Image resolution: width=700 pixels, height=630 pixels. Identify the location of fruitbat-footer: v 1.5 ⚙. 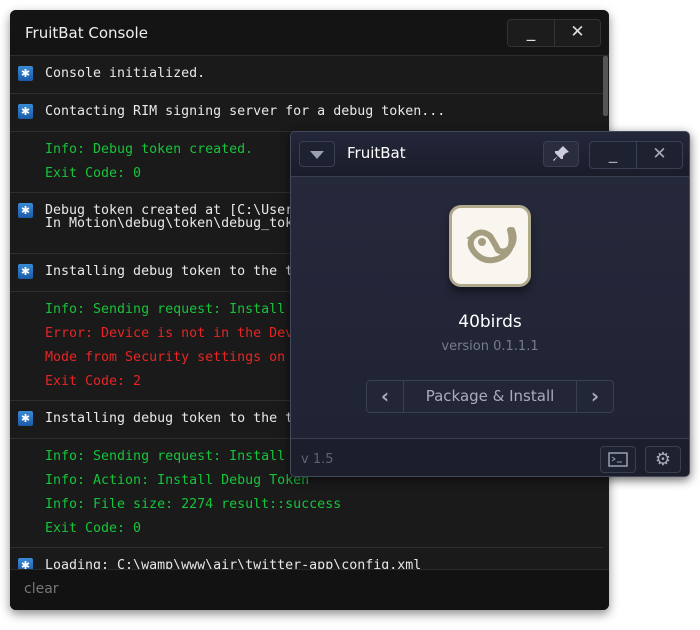
(490, 457).